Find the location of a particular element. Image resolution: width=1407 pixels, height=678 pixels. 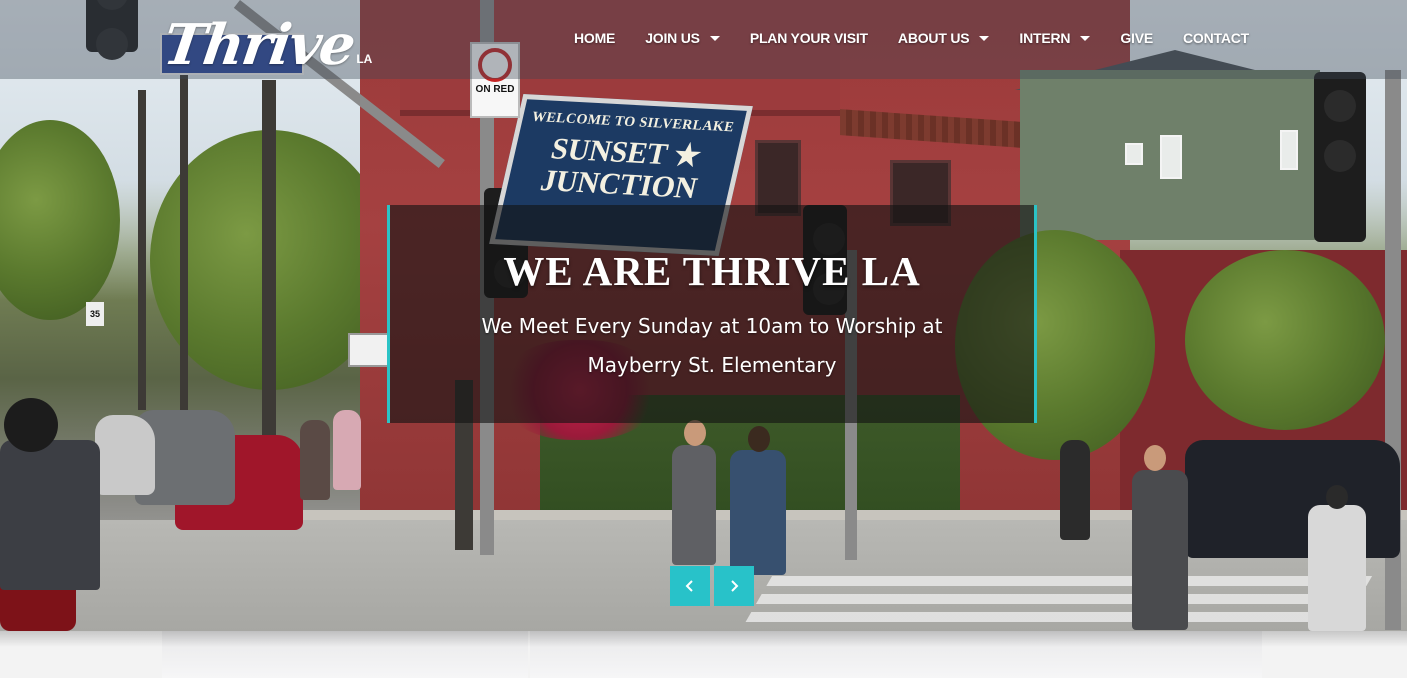

nav-item-label: HOME is located at coordinates (594, 38).